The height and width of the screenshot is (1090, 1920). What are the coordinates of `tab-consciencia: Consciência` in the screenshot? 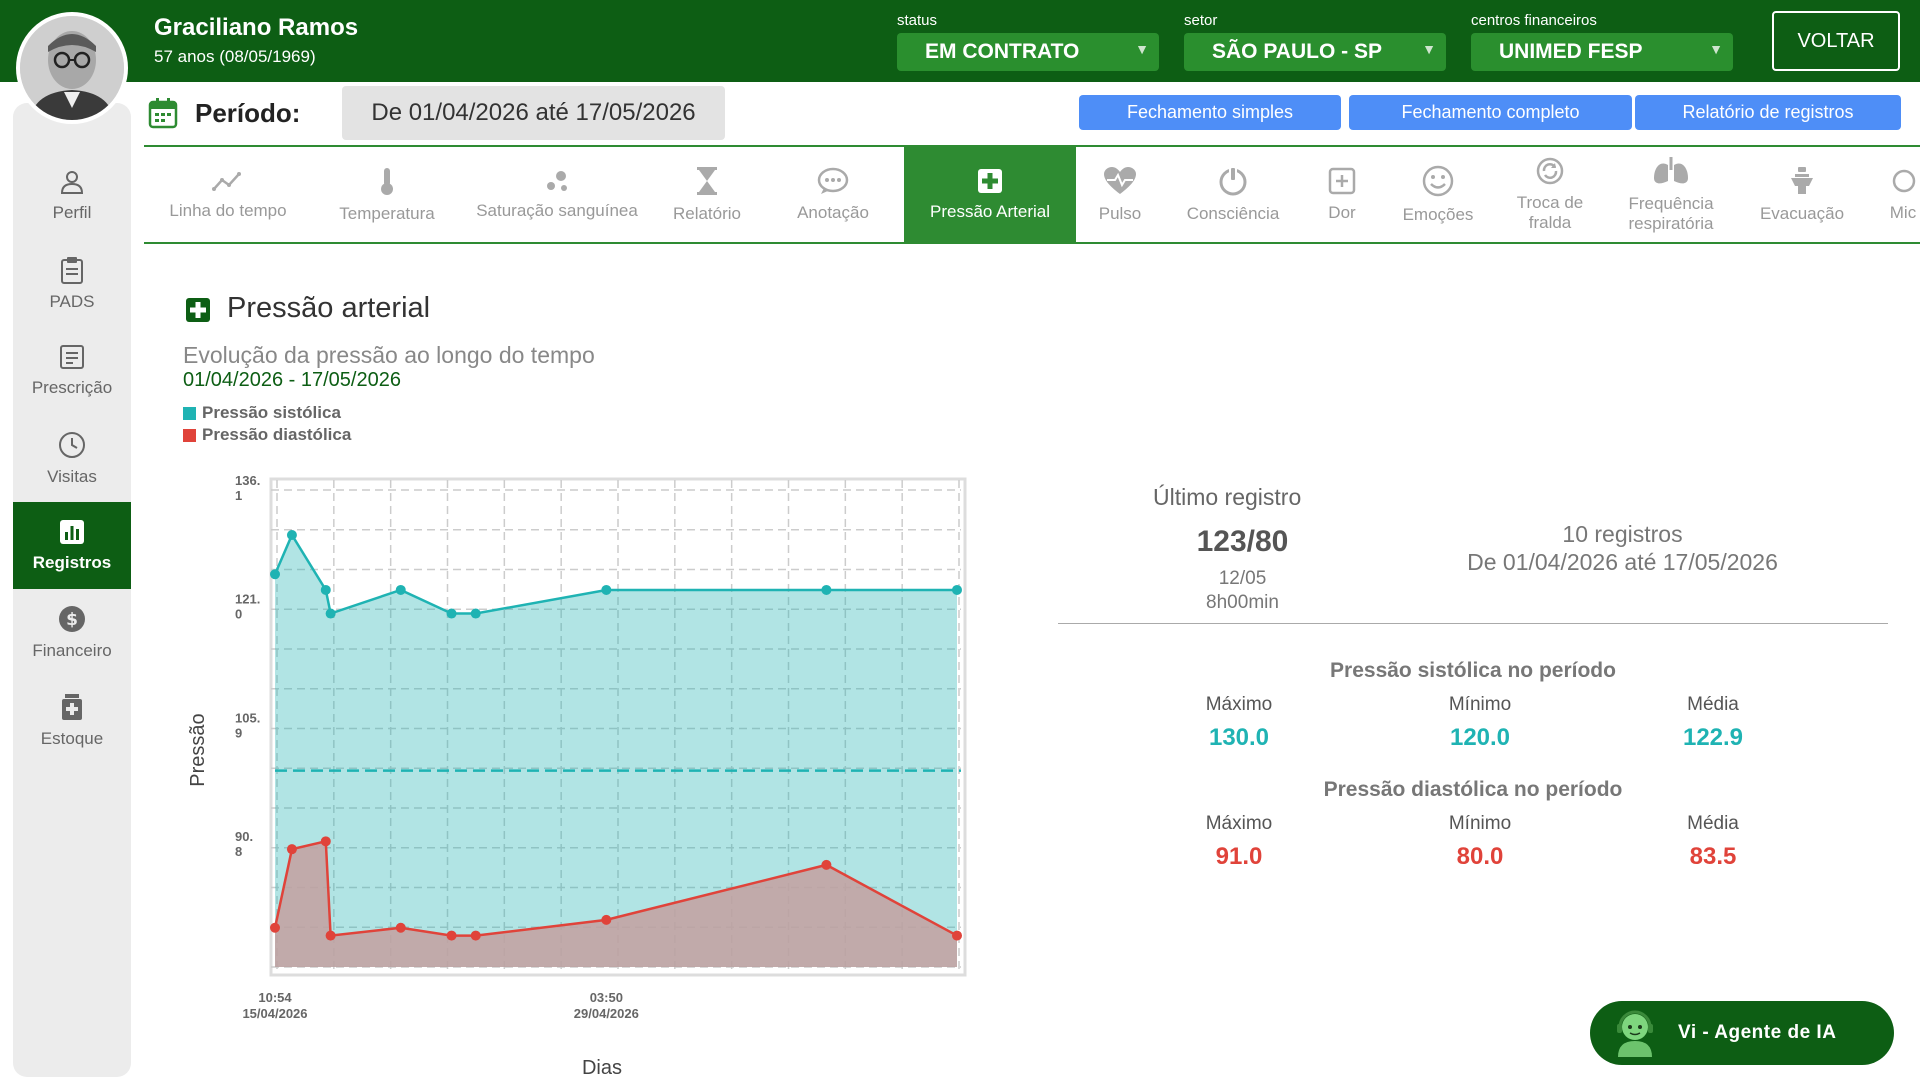 It's located at (1233, 194).